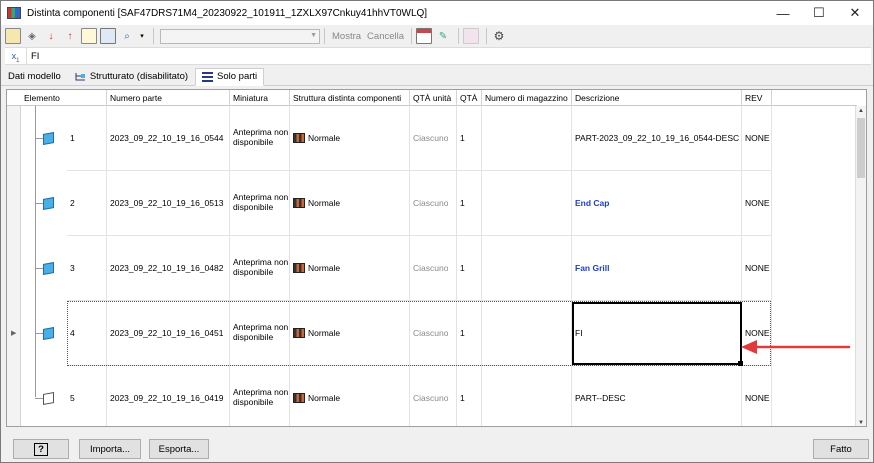  Describe the element at coordinates (142, 36) in the screenshot. I see `chevron-down-icon: ▾` at that location.